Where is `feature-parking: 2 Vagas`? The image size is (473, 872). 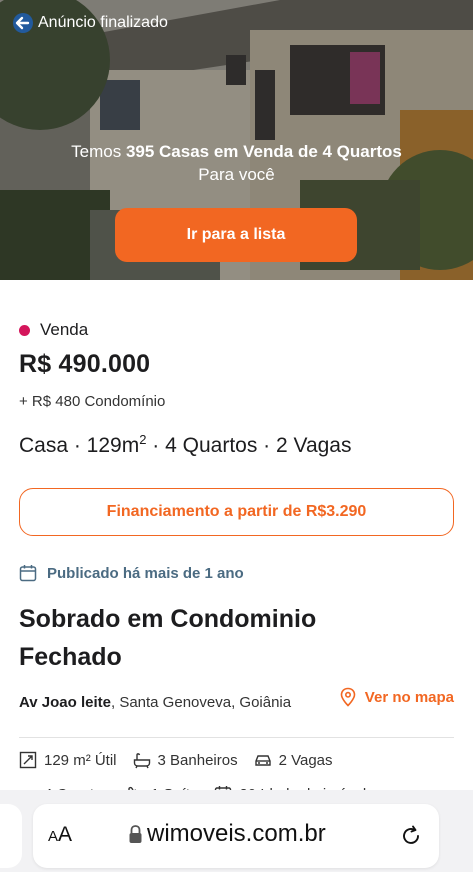
feature-parking: 2 Vagas is located at coordinates (293, 760).